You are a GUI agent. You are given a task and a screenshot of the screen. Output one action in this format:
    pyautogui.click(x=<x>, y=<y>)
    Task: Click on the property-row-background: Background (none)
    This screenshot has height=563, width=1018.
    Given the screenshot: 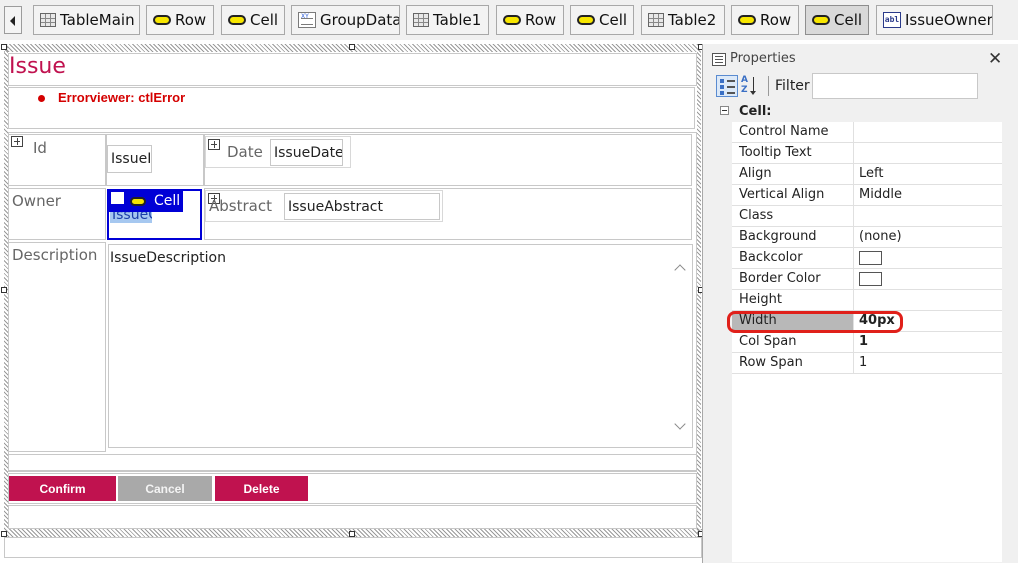 What is the action you would take?
    pyautogui.click(x=867, y=237)
    